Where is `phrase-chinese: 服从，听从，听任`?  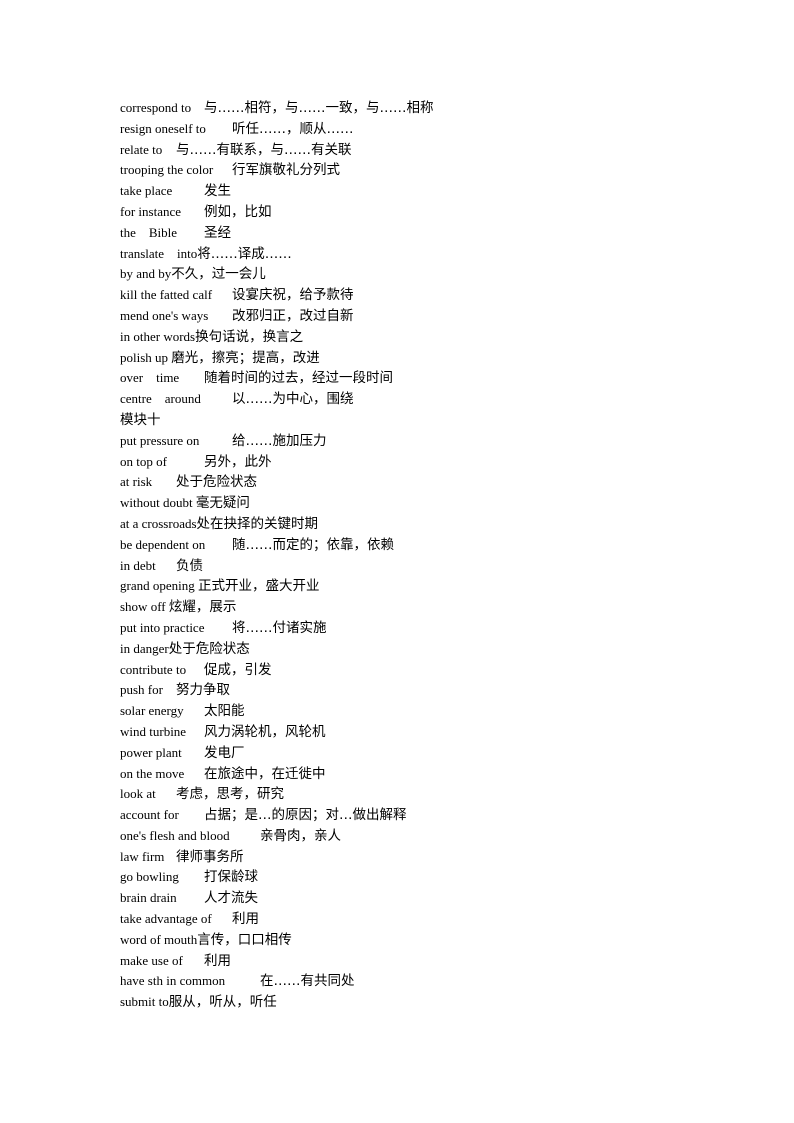 phrase-chinese: 服从，听从，听任 is located at coordinates (222, 1002).